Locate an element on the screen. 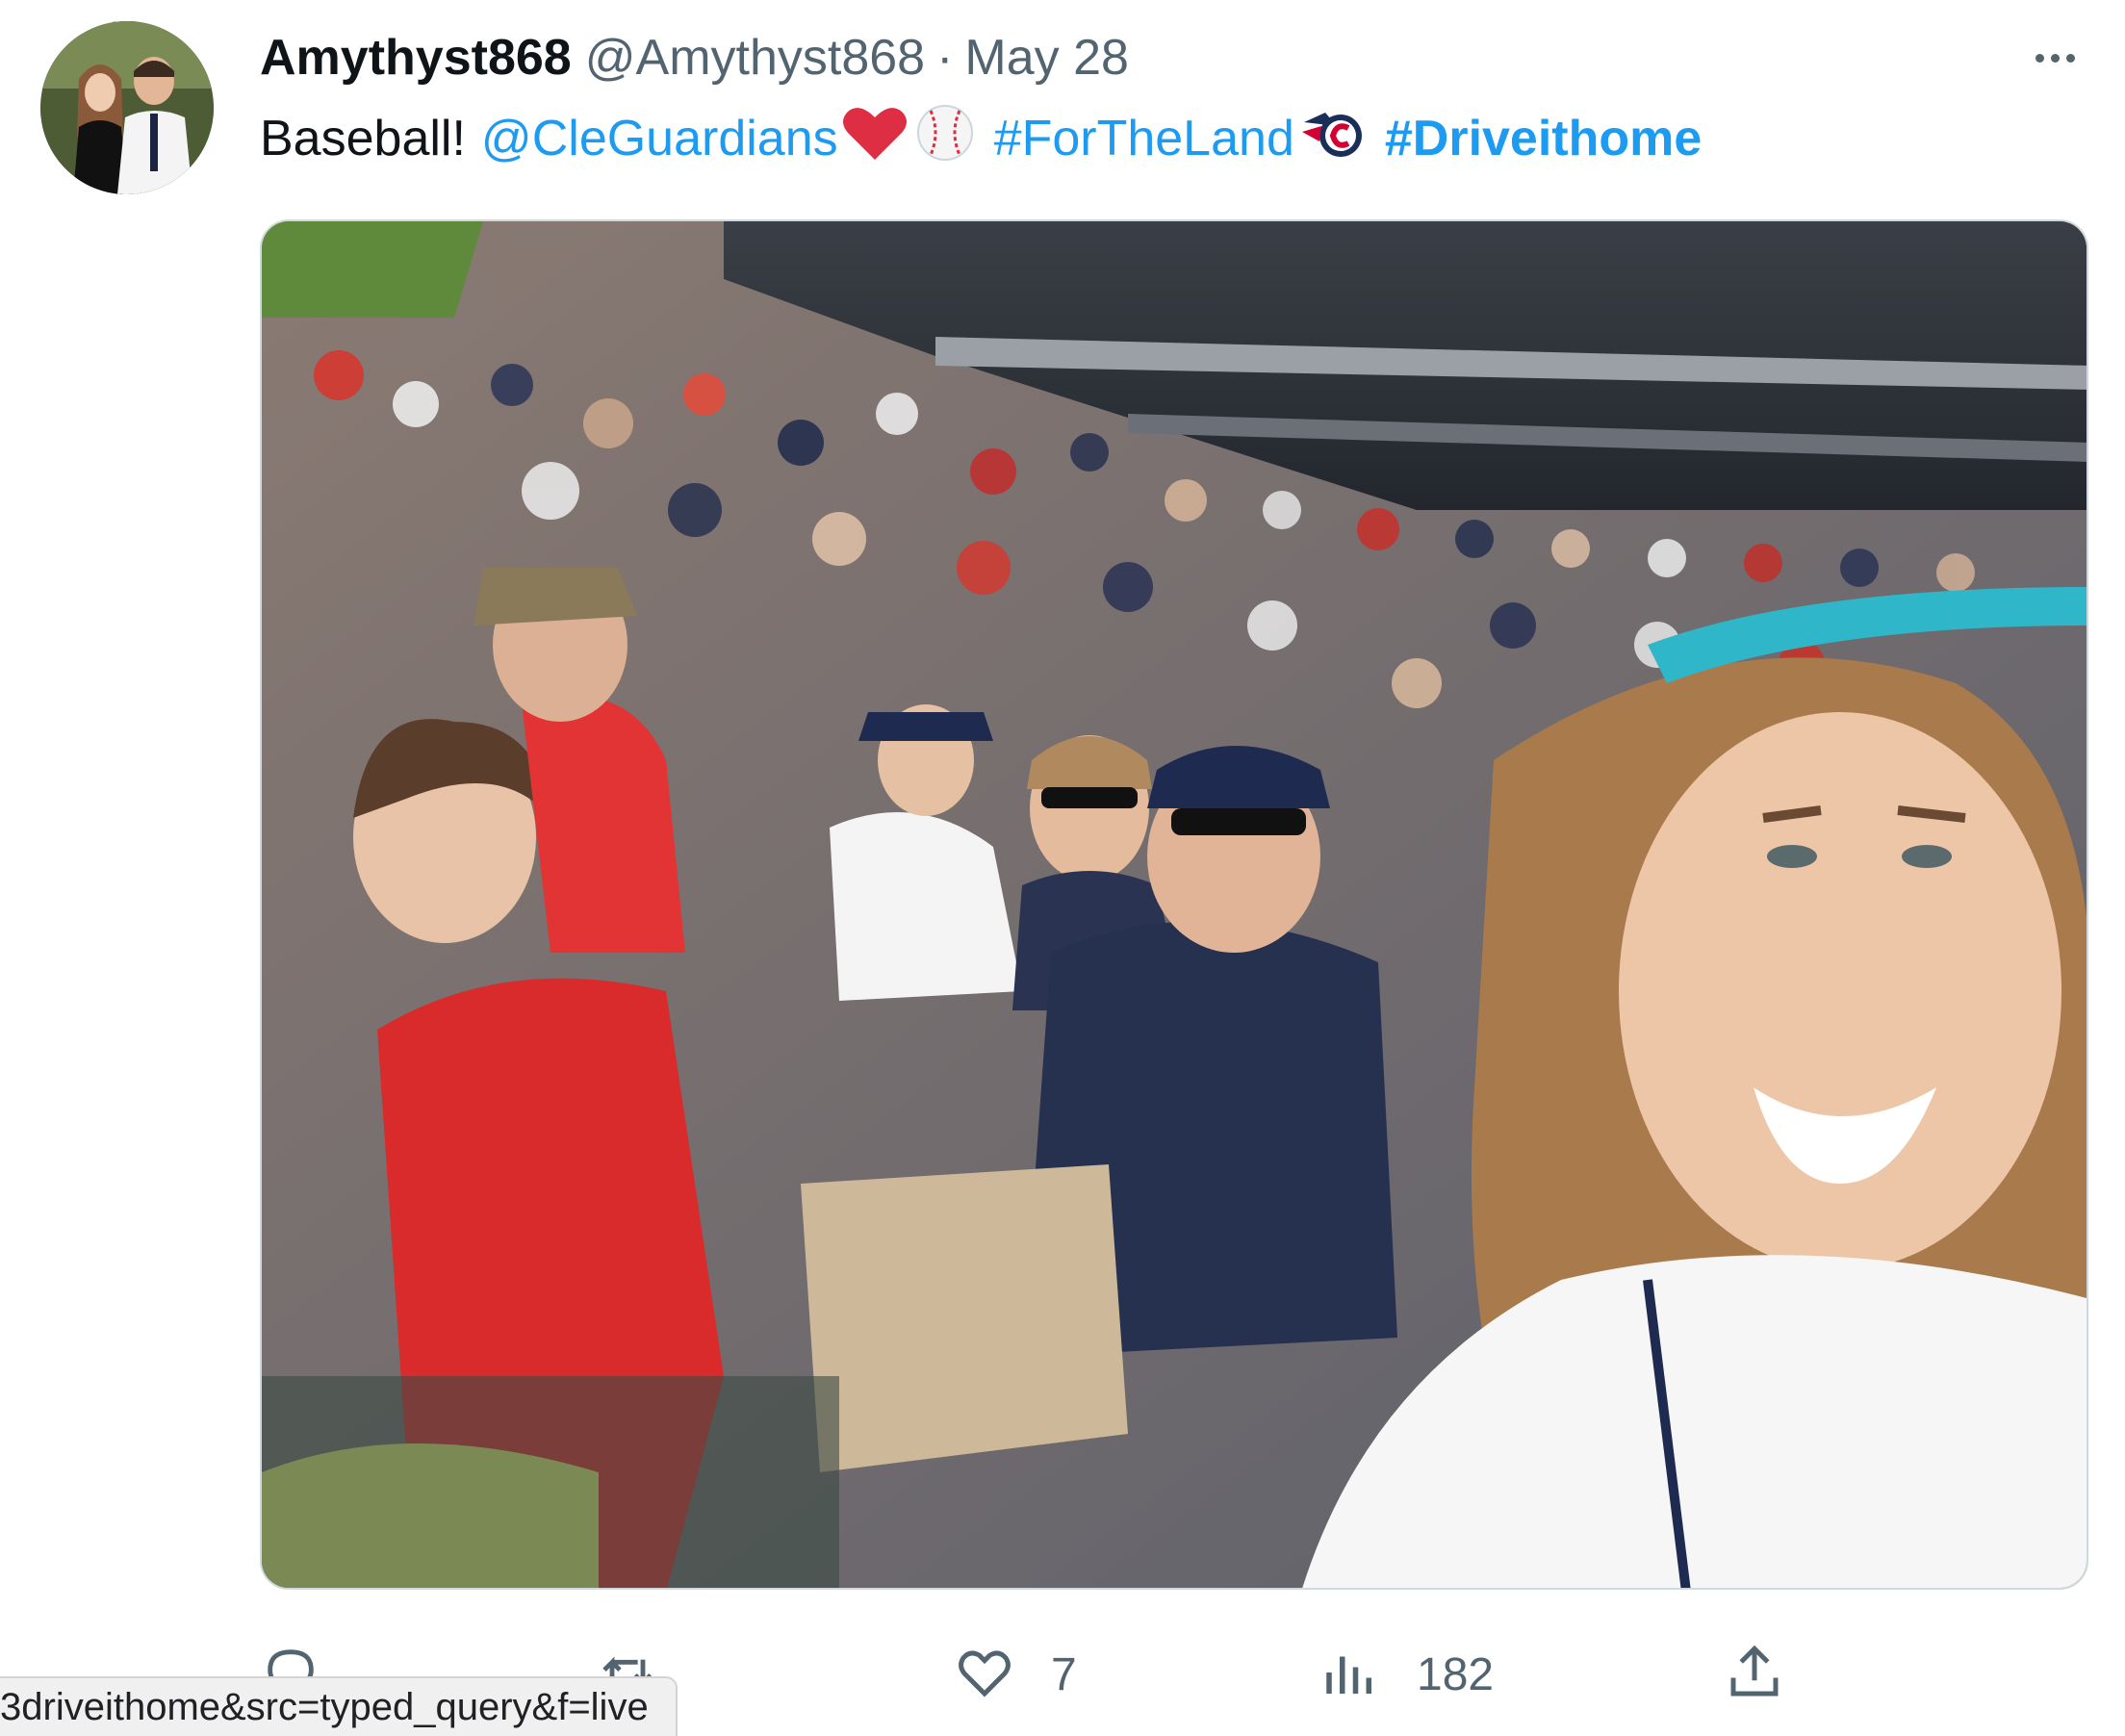  like-button: 7 is located at coordinates (1015, 1674).